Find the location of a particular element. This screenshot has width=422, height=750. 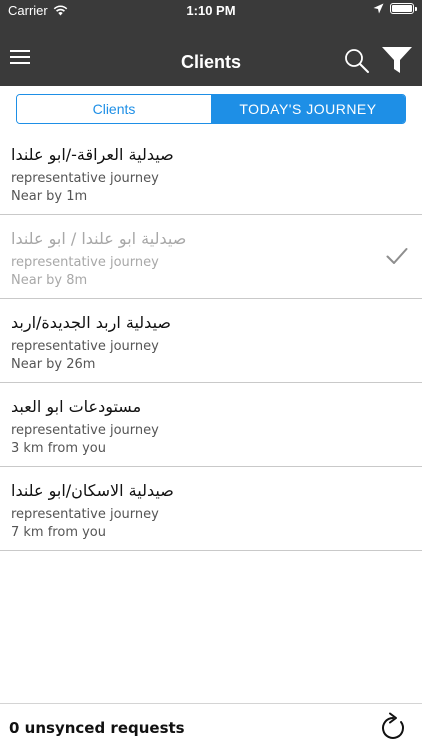

search-icon is located at coordinates (357, 61).